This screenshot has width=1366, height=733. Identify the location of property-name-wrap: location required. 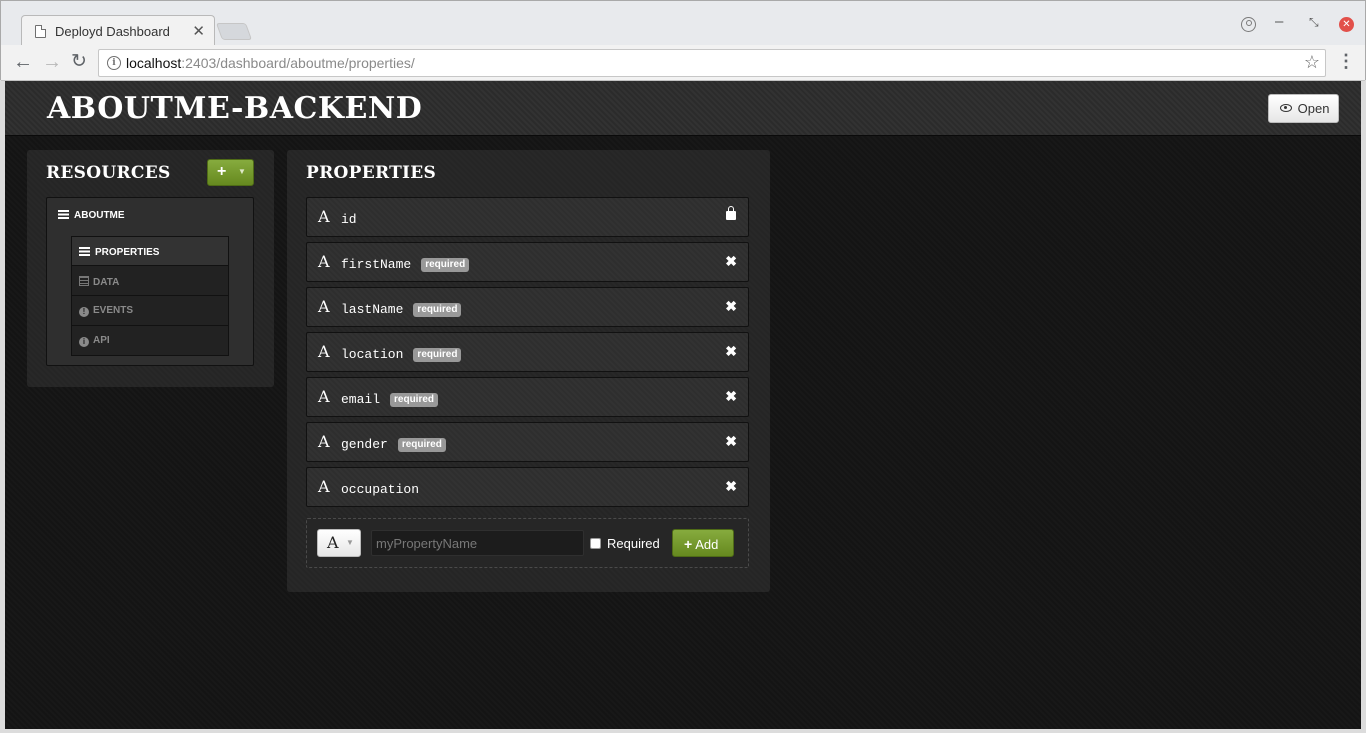
(401, 354).